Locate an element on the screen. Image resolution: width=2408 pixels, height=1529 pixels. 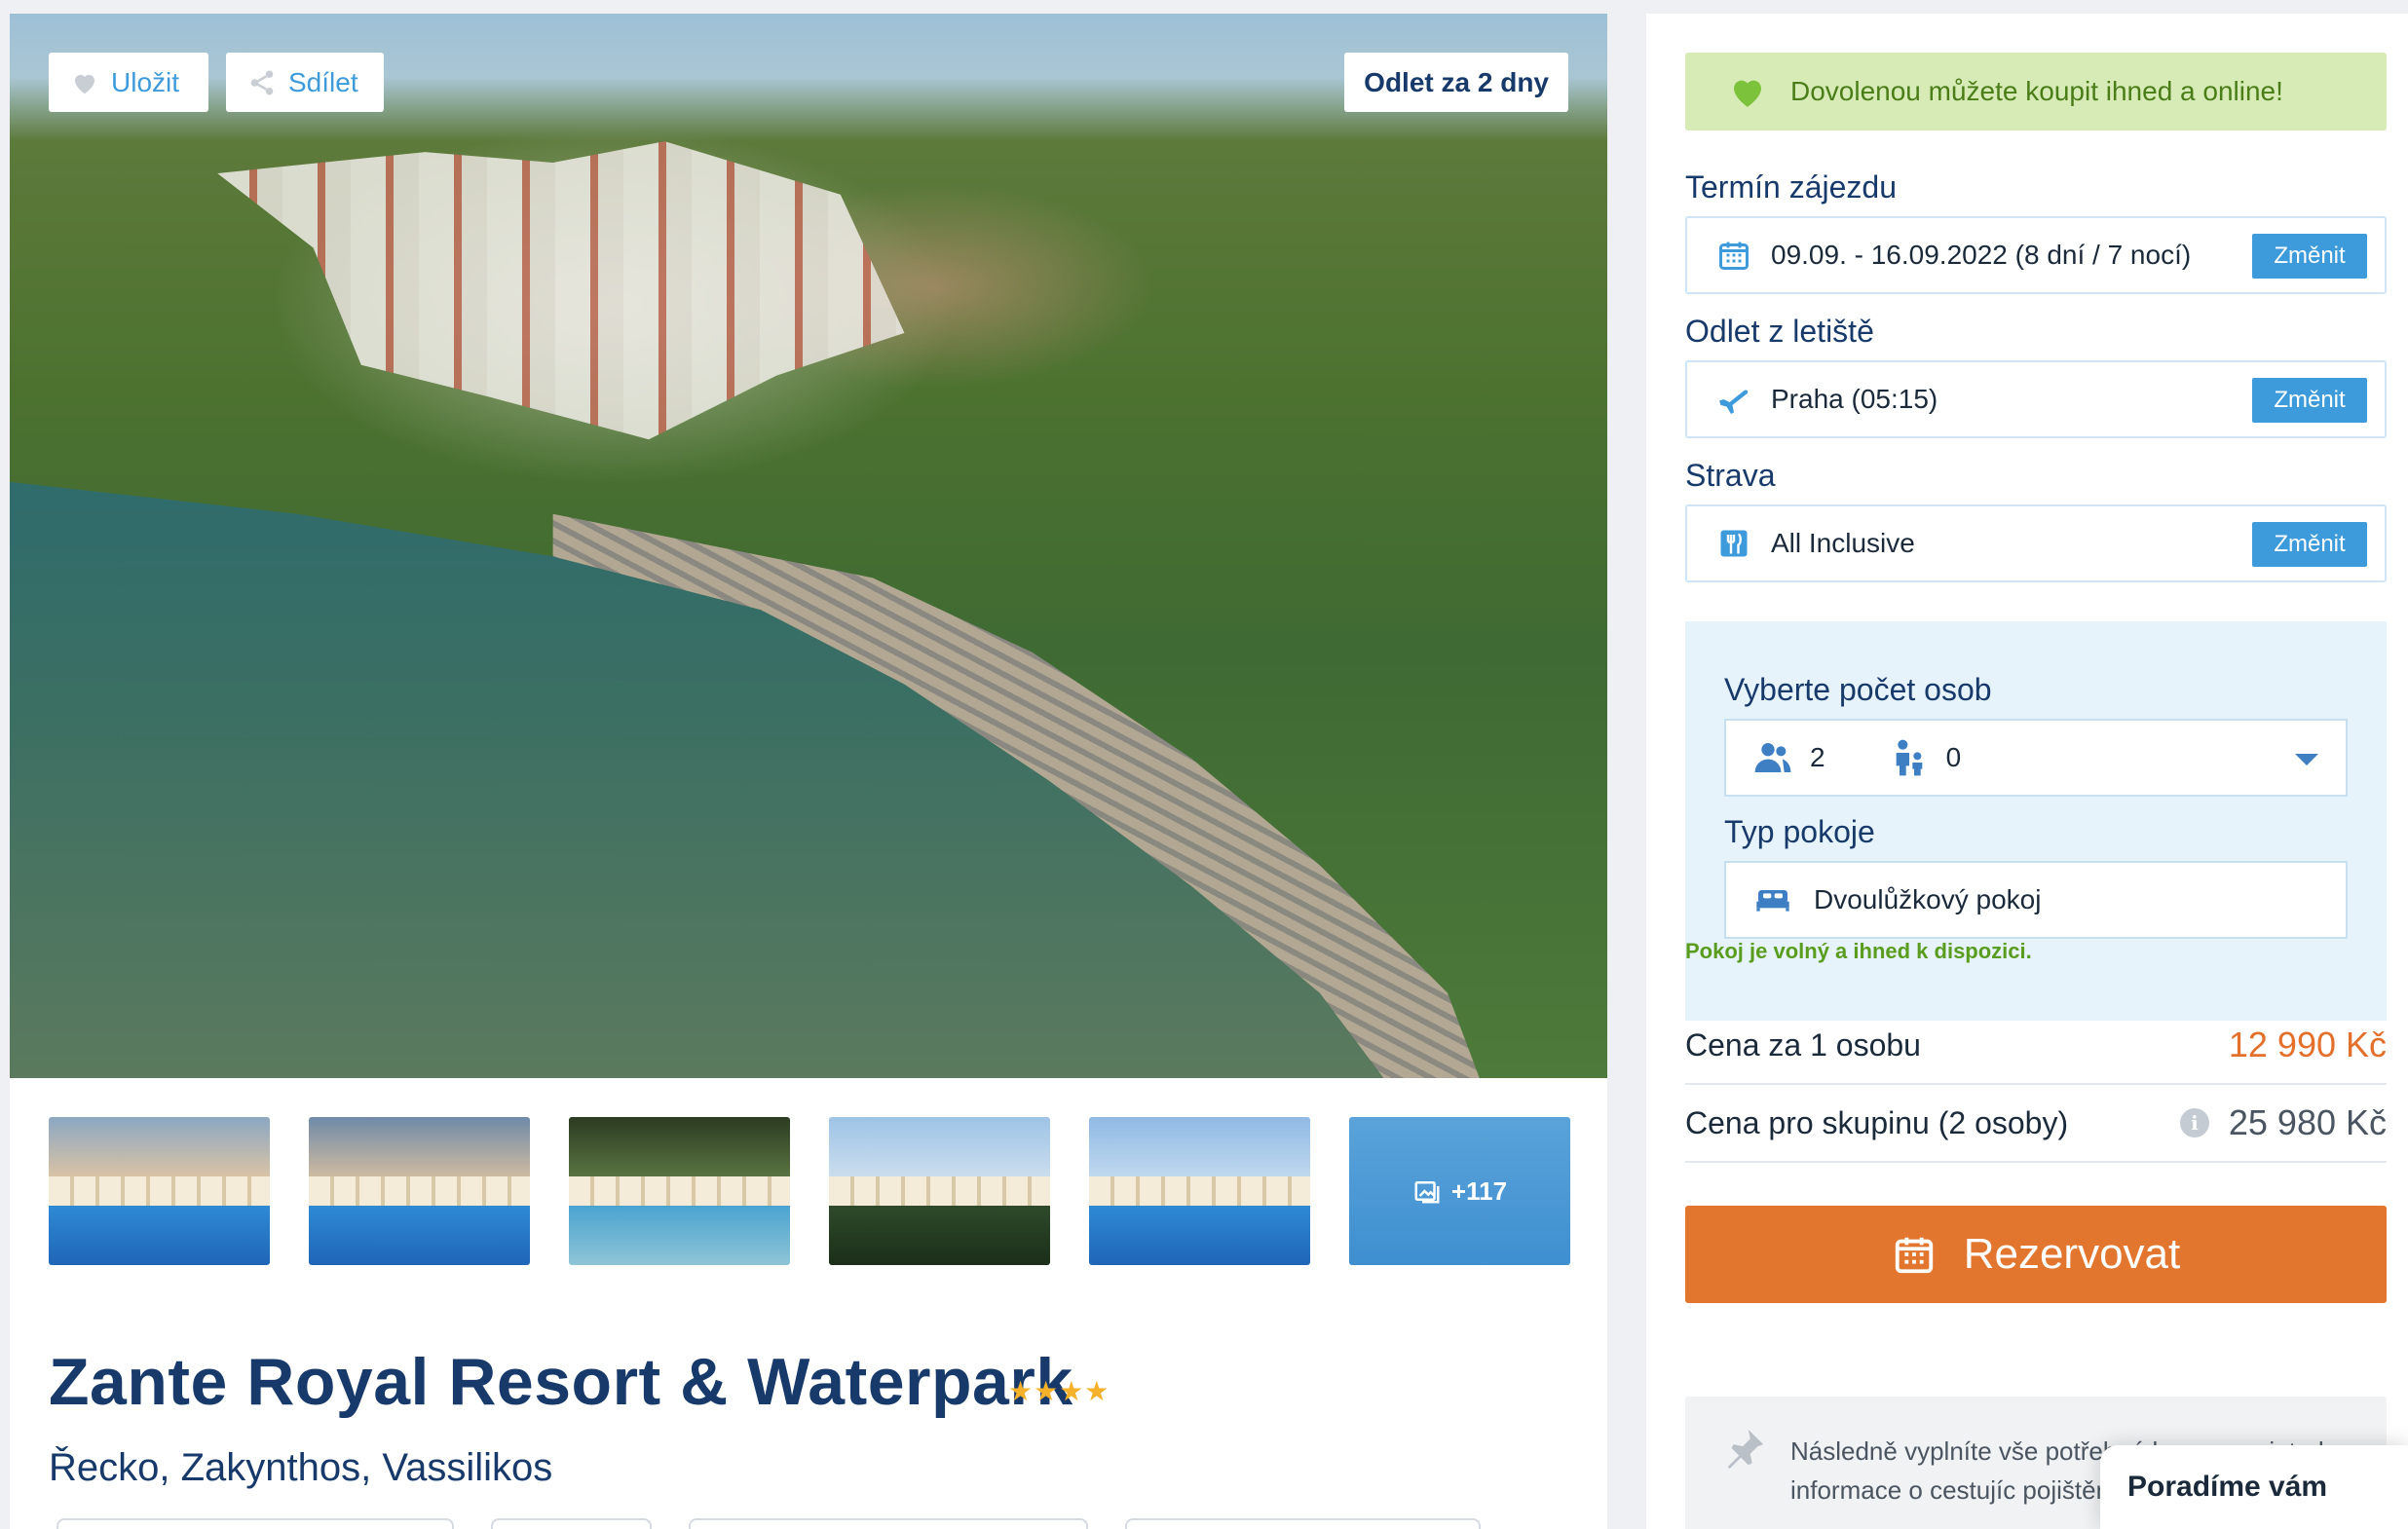
change-airport-button: Změnit is located at coordinates (2309, 400).